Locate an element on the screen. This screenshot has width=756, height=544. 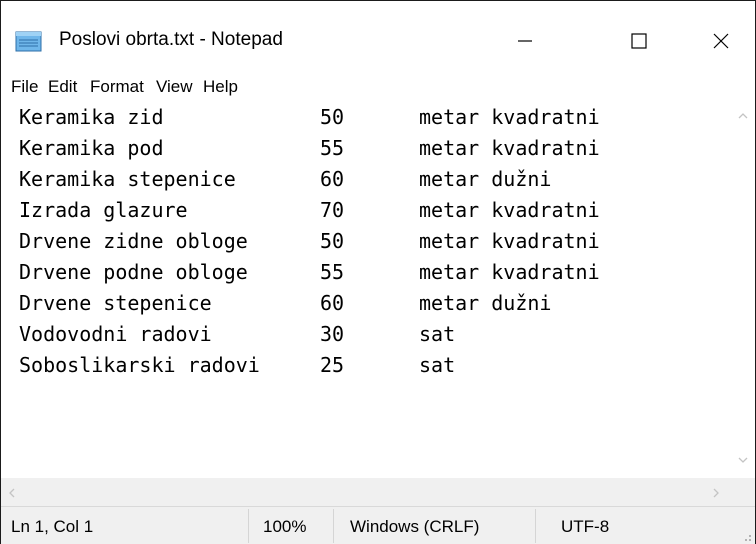
maximize-icon is located at coordinates (639, 41).